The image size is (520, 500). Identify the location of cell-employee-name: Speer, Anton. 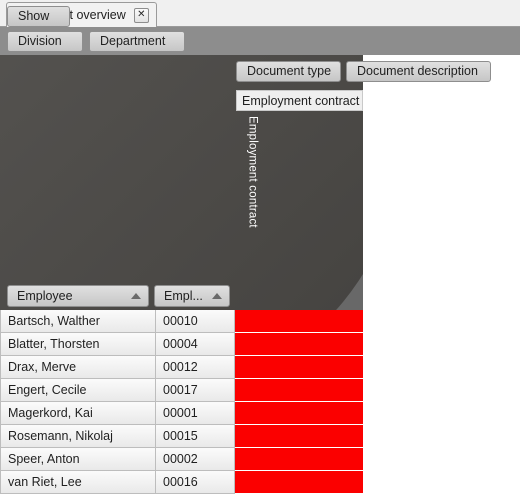
(78, 459).